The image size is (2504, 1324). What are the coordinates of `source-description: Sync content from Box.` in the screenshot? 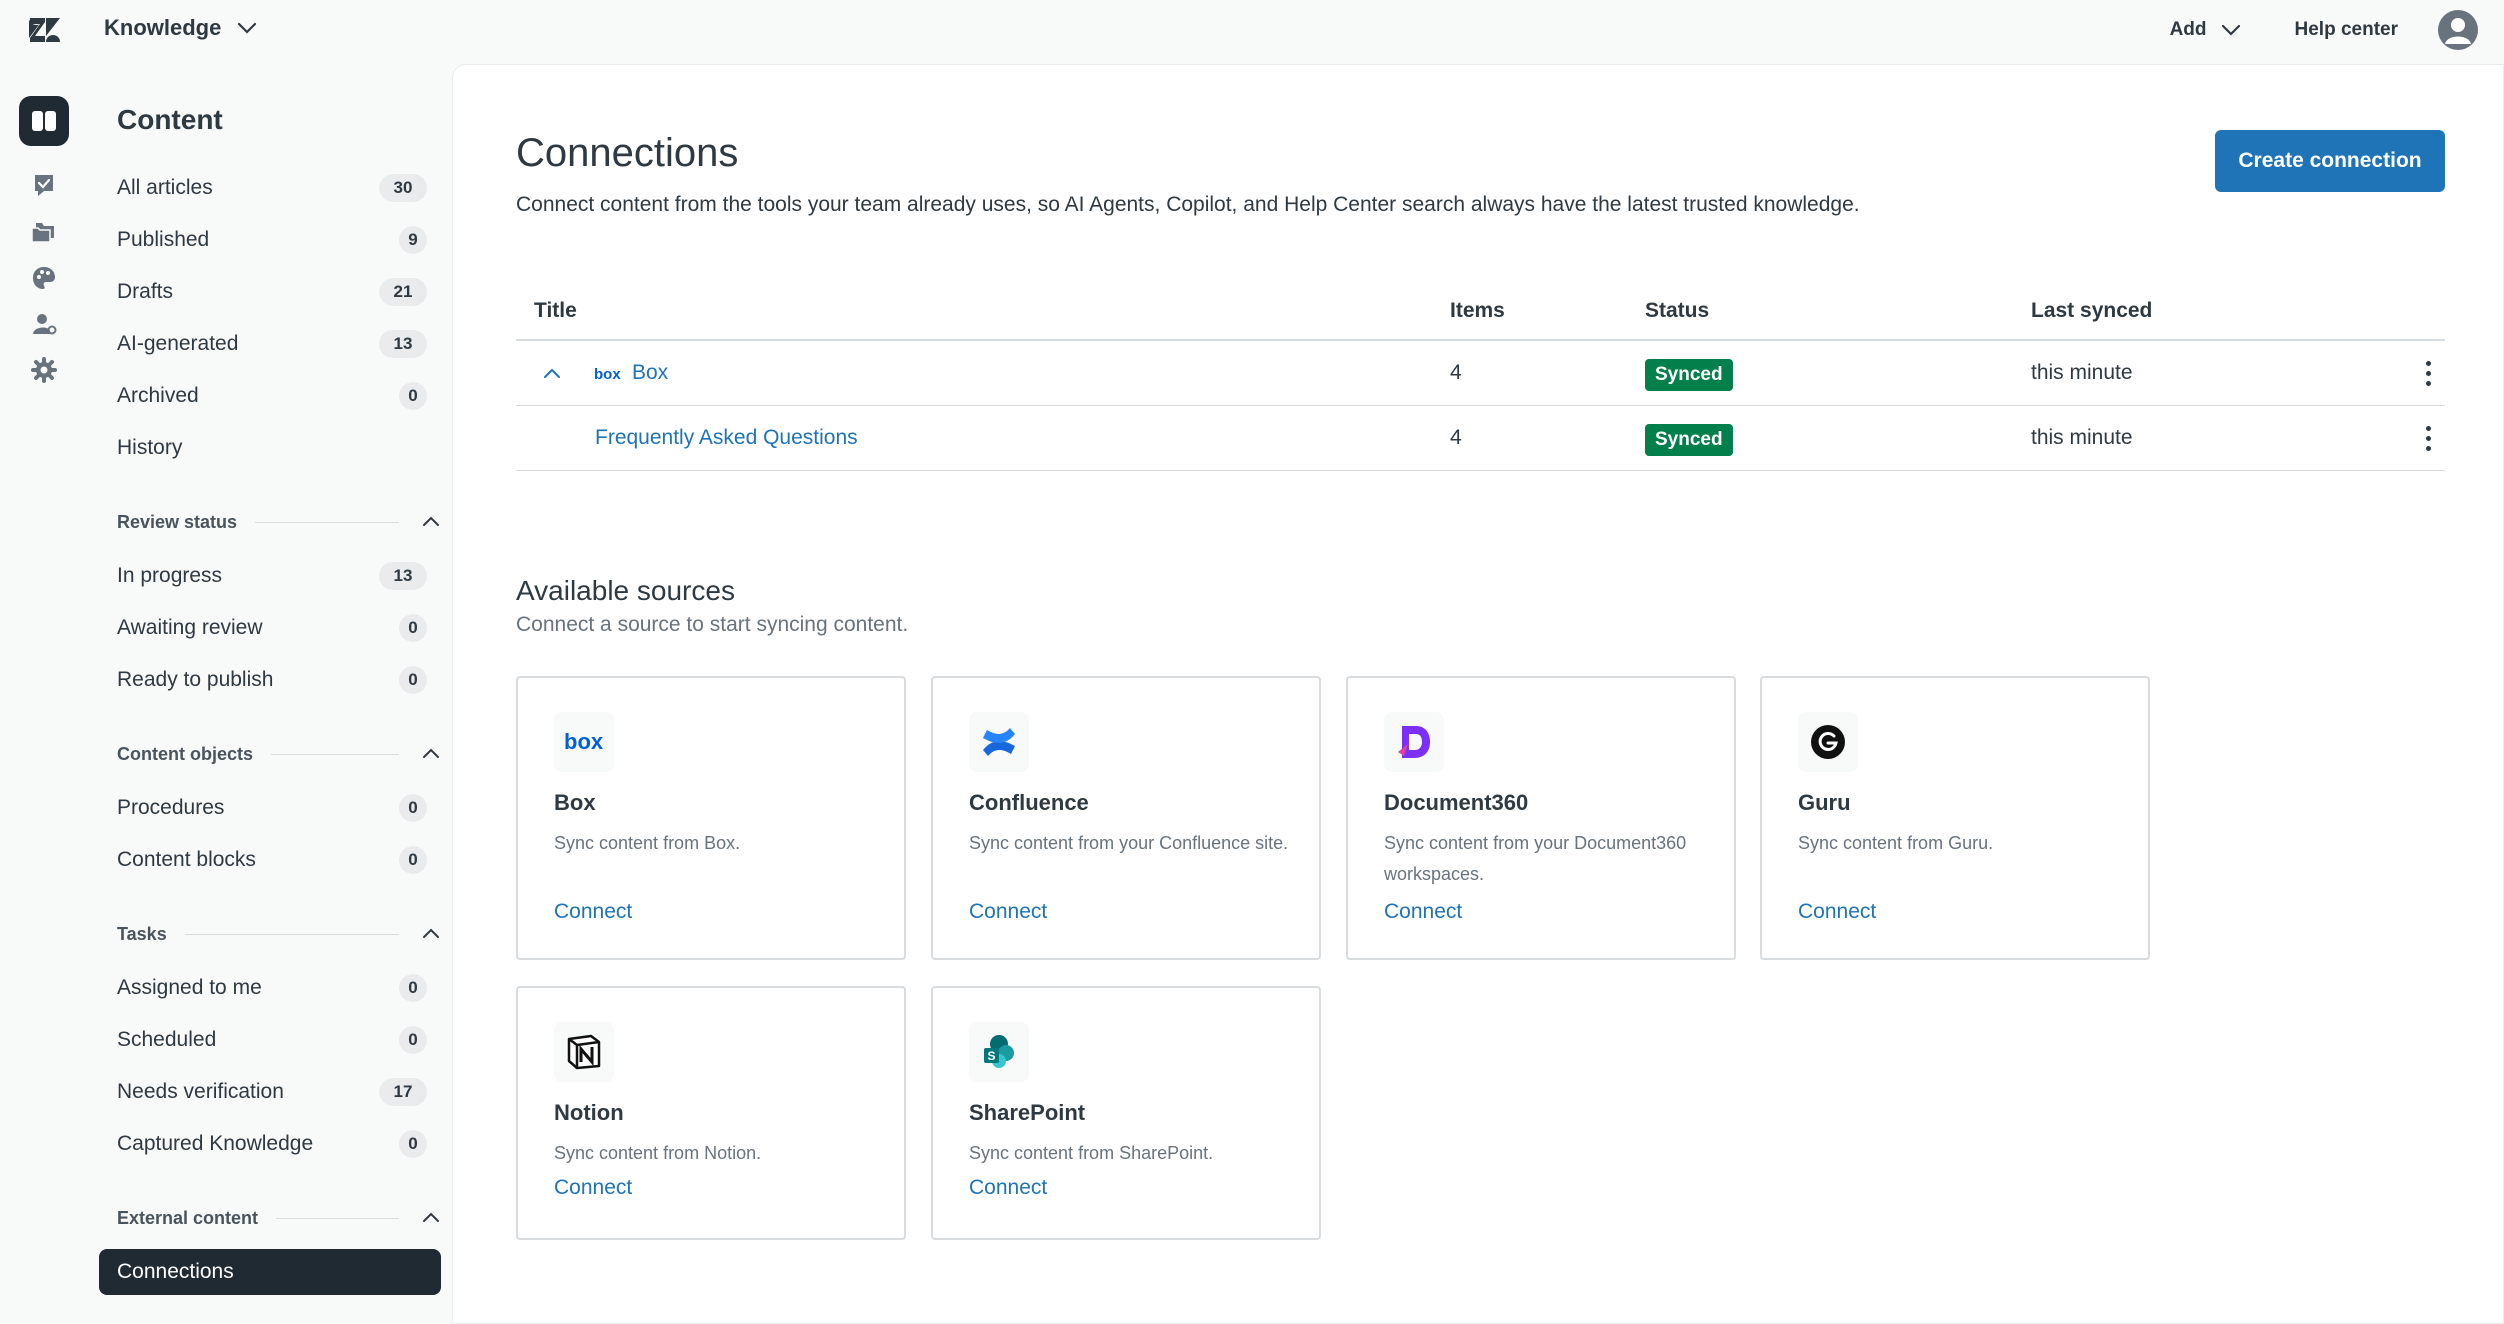 It's located at (647, 843).